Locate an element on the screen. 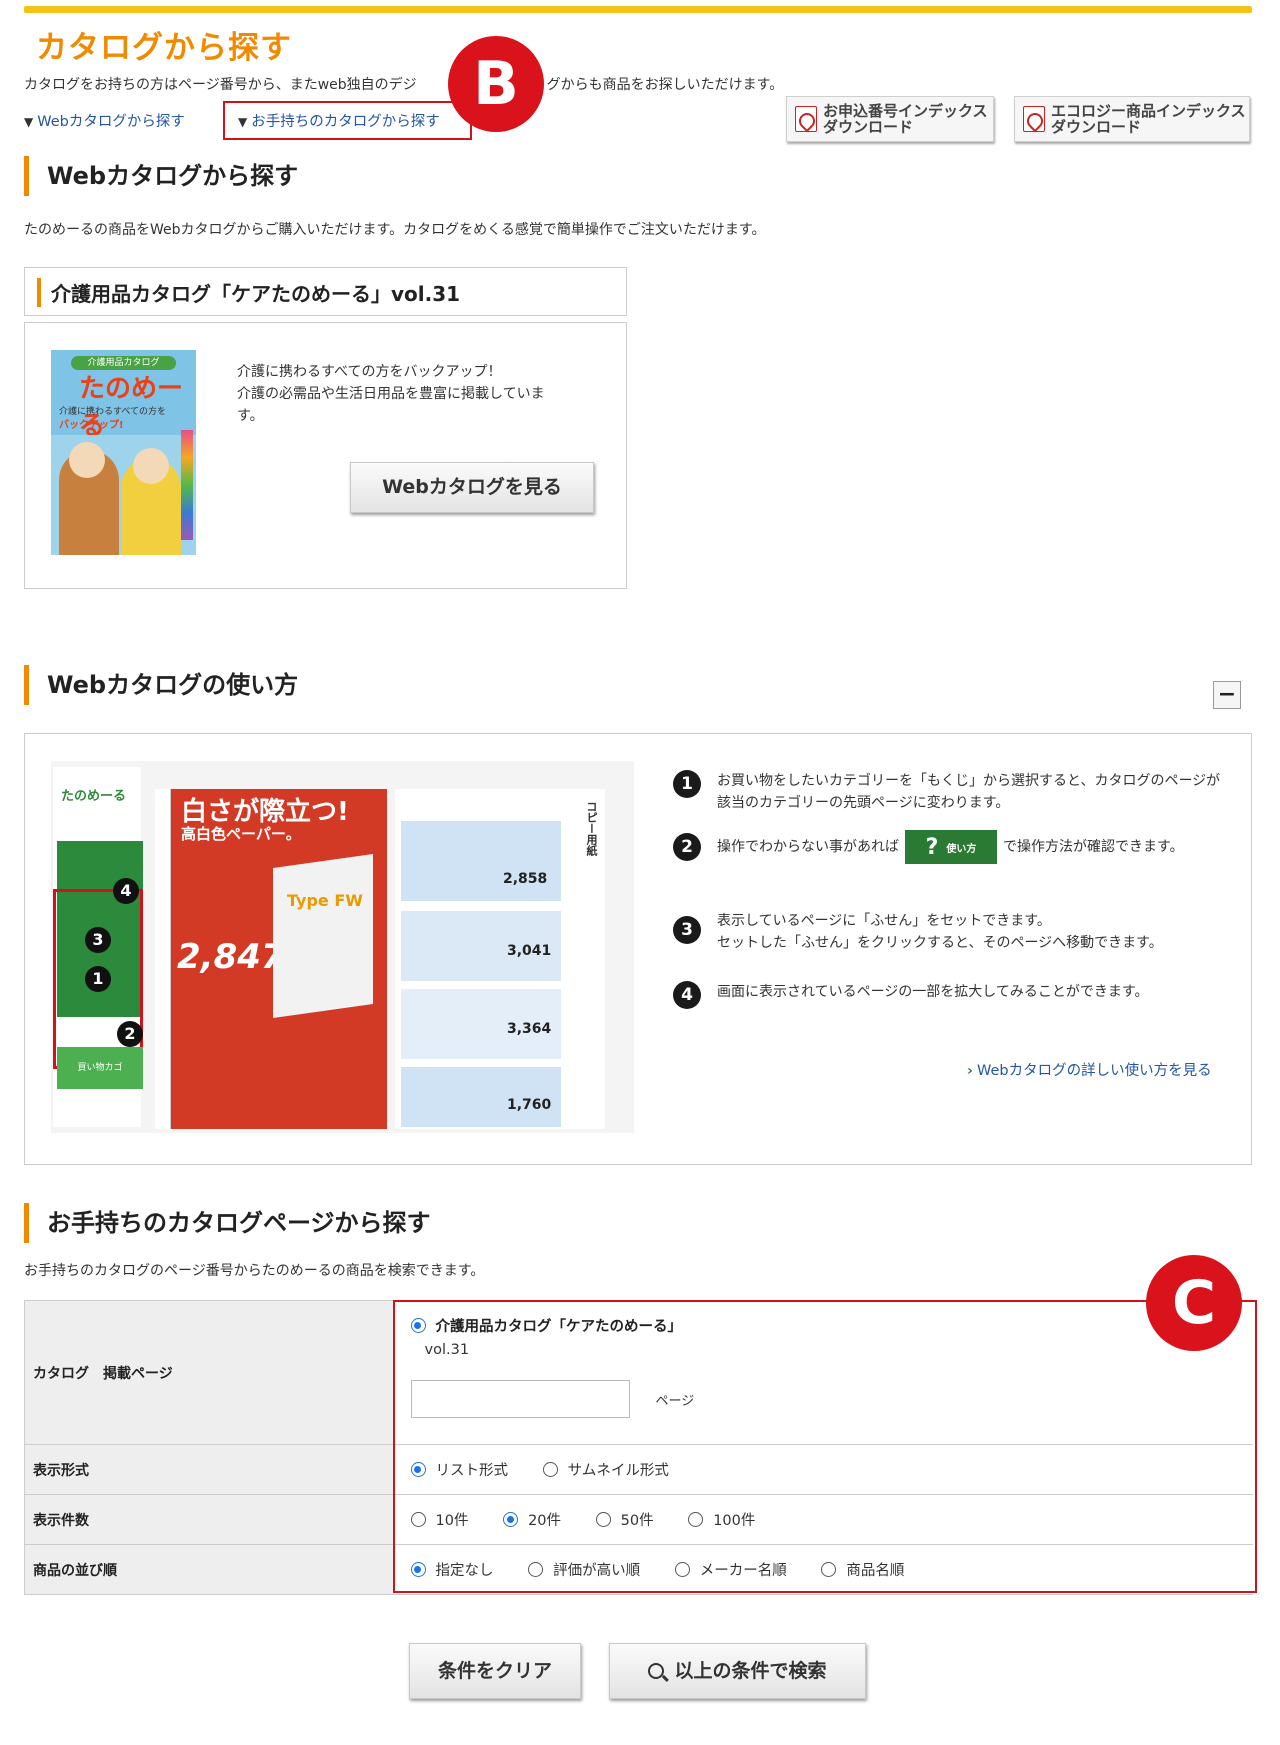  clear-conditions-button: 条件をクリア is located at coordinates (495, 1671).